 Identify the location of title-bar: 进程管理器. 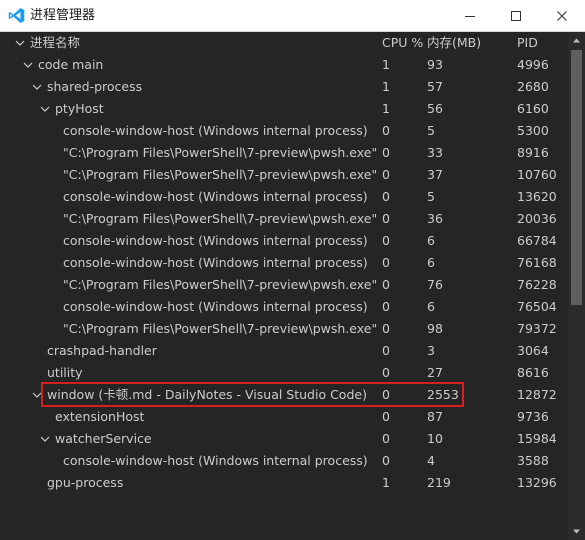
(292, 16).